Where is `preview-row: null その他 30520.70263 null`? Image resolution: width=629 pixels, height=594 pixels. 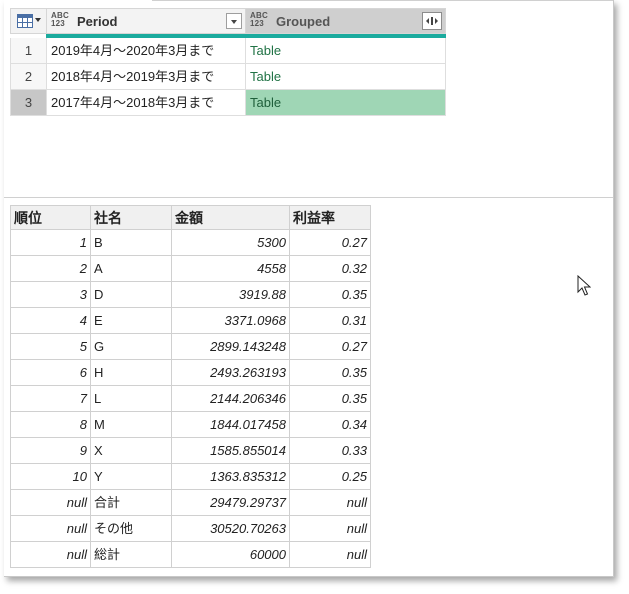
preview-row: null その他 30520.70263 null is located at coordinates (190, 529).